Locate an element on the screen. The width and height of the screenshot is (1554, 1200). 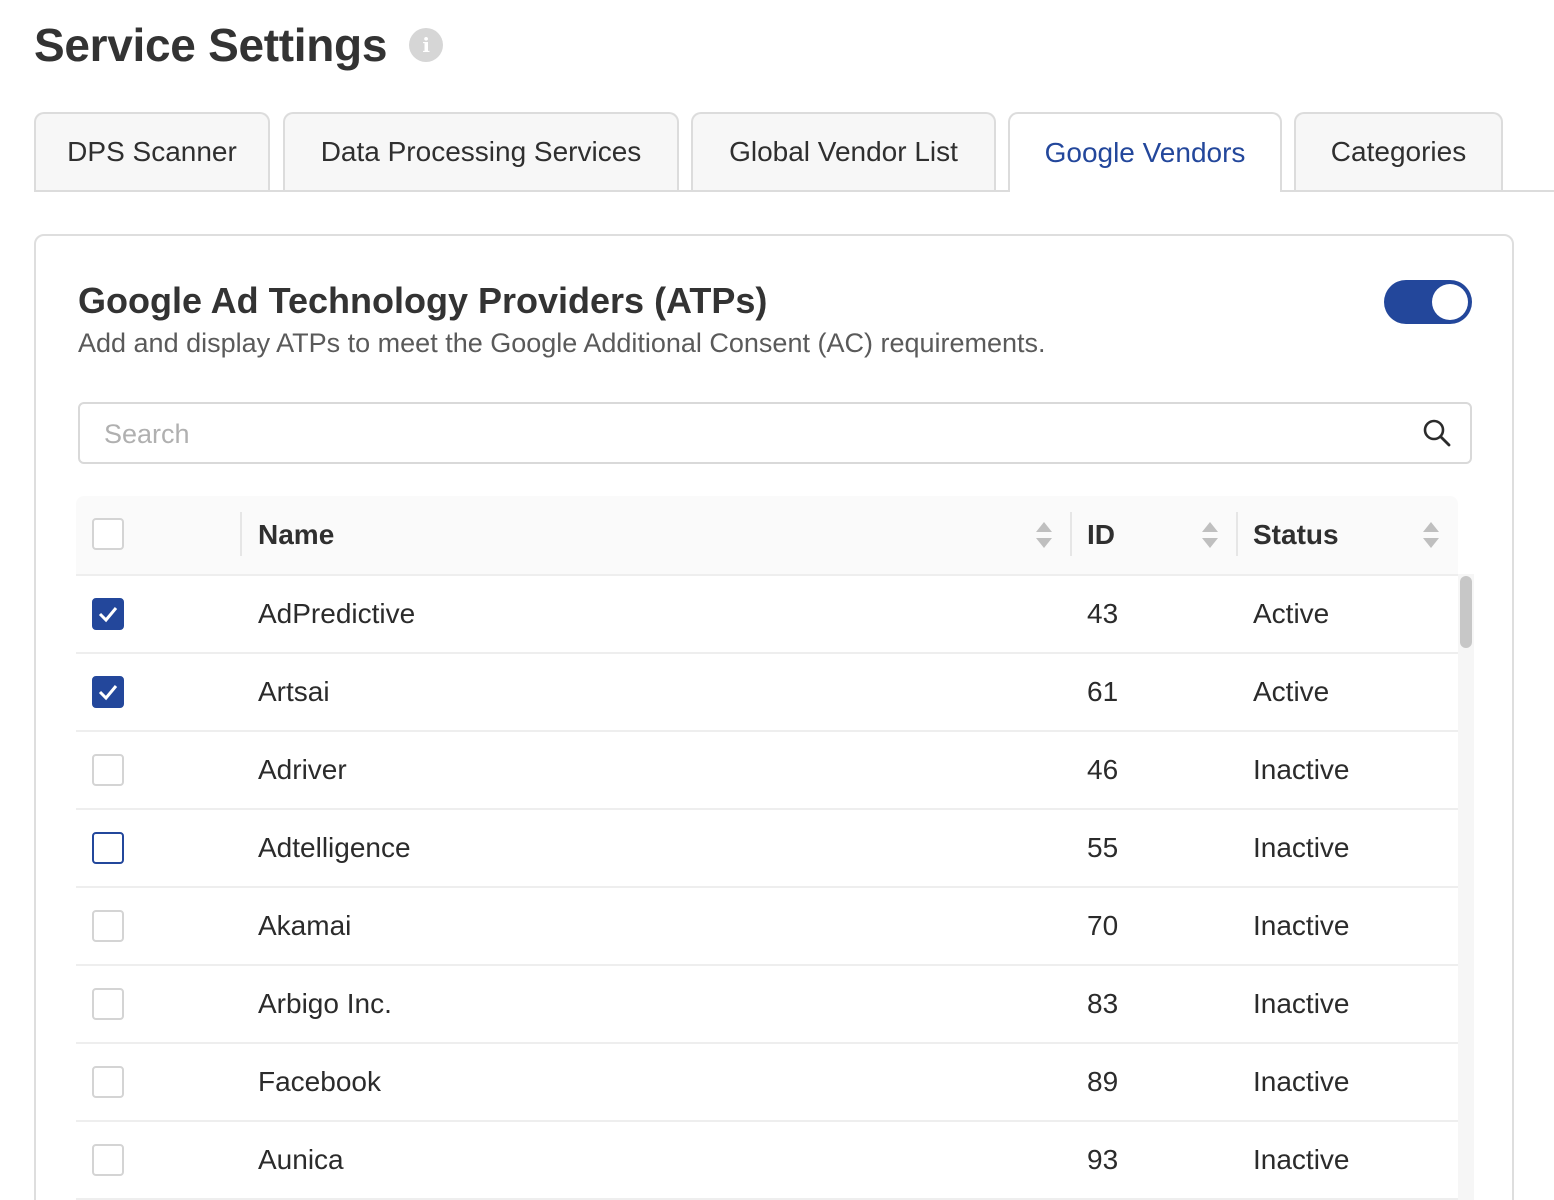
cell-id: 61 is located at coordinates (1103, 691).